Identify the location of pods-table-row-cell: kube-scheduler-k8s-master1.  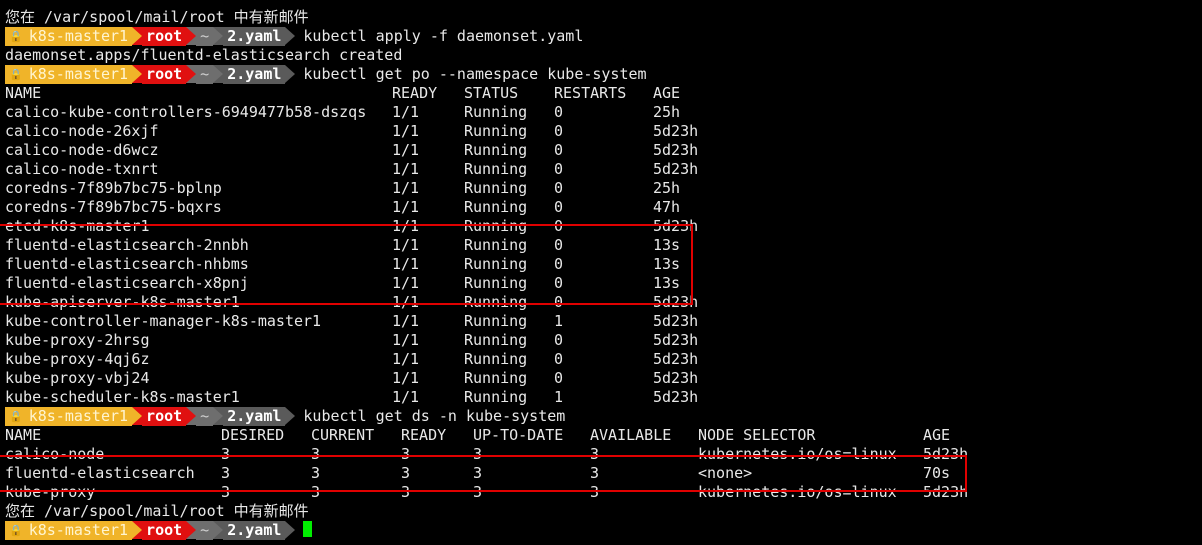
(122, 397).